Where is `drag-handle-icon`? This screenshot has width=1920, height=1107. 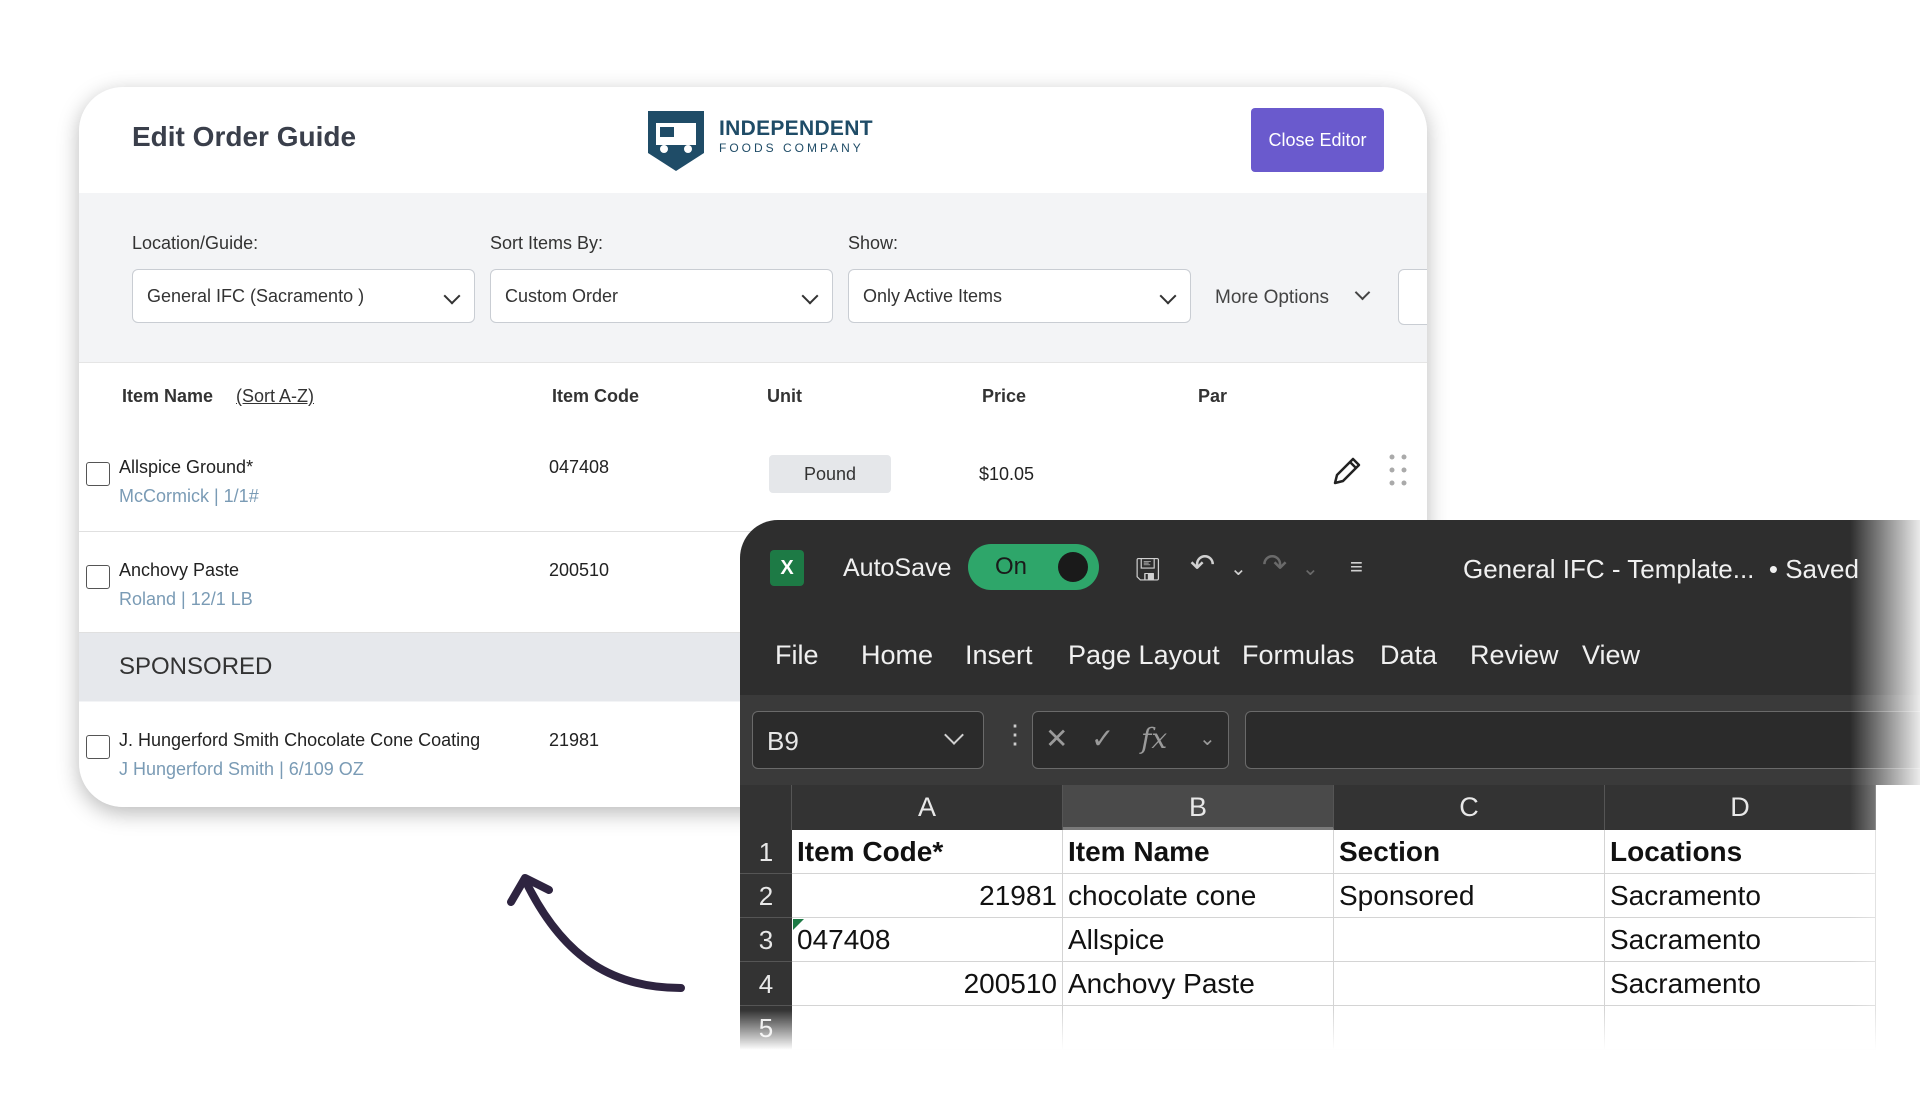
drag-handle-icon is located at coordinates (1398, 470).